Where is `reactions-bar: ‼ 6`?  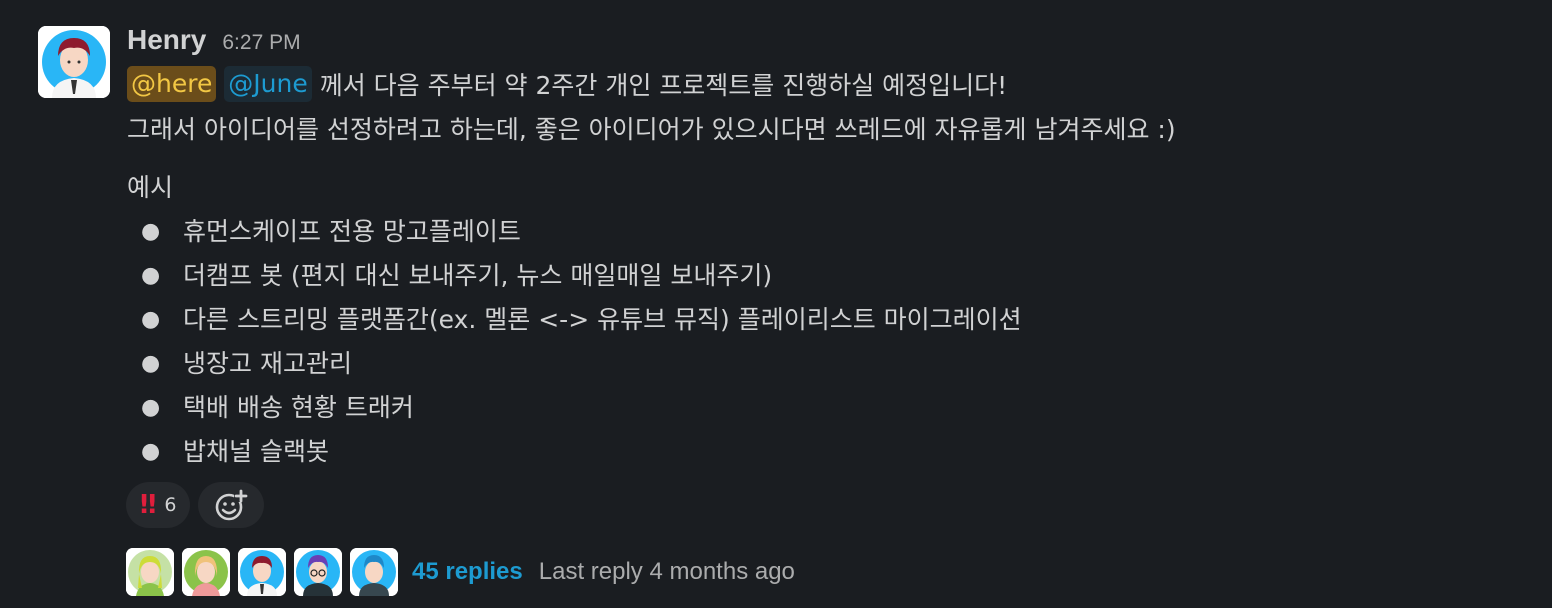 reactions-bar: ‼ 6 is located at coordinates (195, 505).